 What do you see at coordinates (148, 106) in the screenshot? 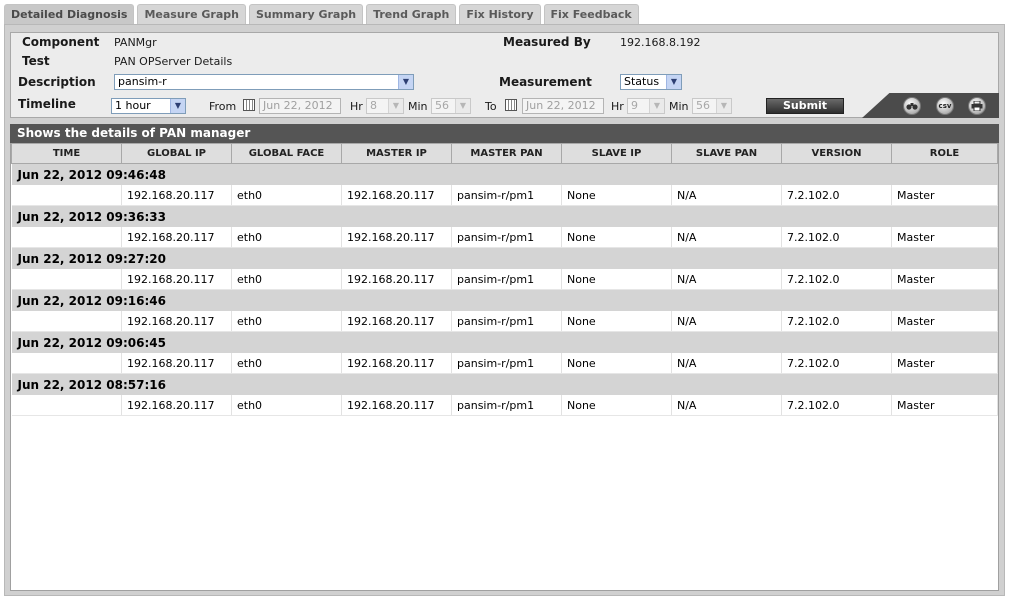
I see `timeline-select: 1 hour ▼` at bounding box center [148, 106].